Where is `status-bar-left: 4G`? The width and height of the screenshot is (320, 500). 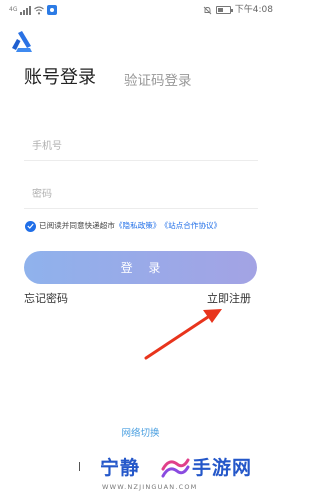 status-bar-left: 4G is located at coordinates (33, 10).